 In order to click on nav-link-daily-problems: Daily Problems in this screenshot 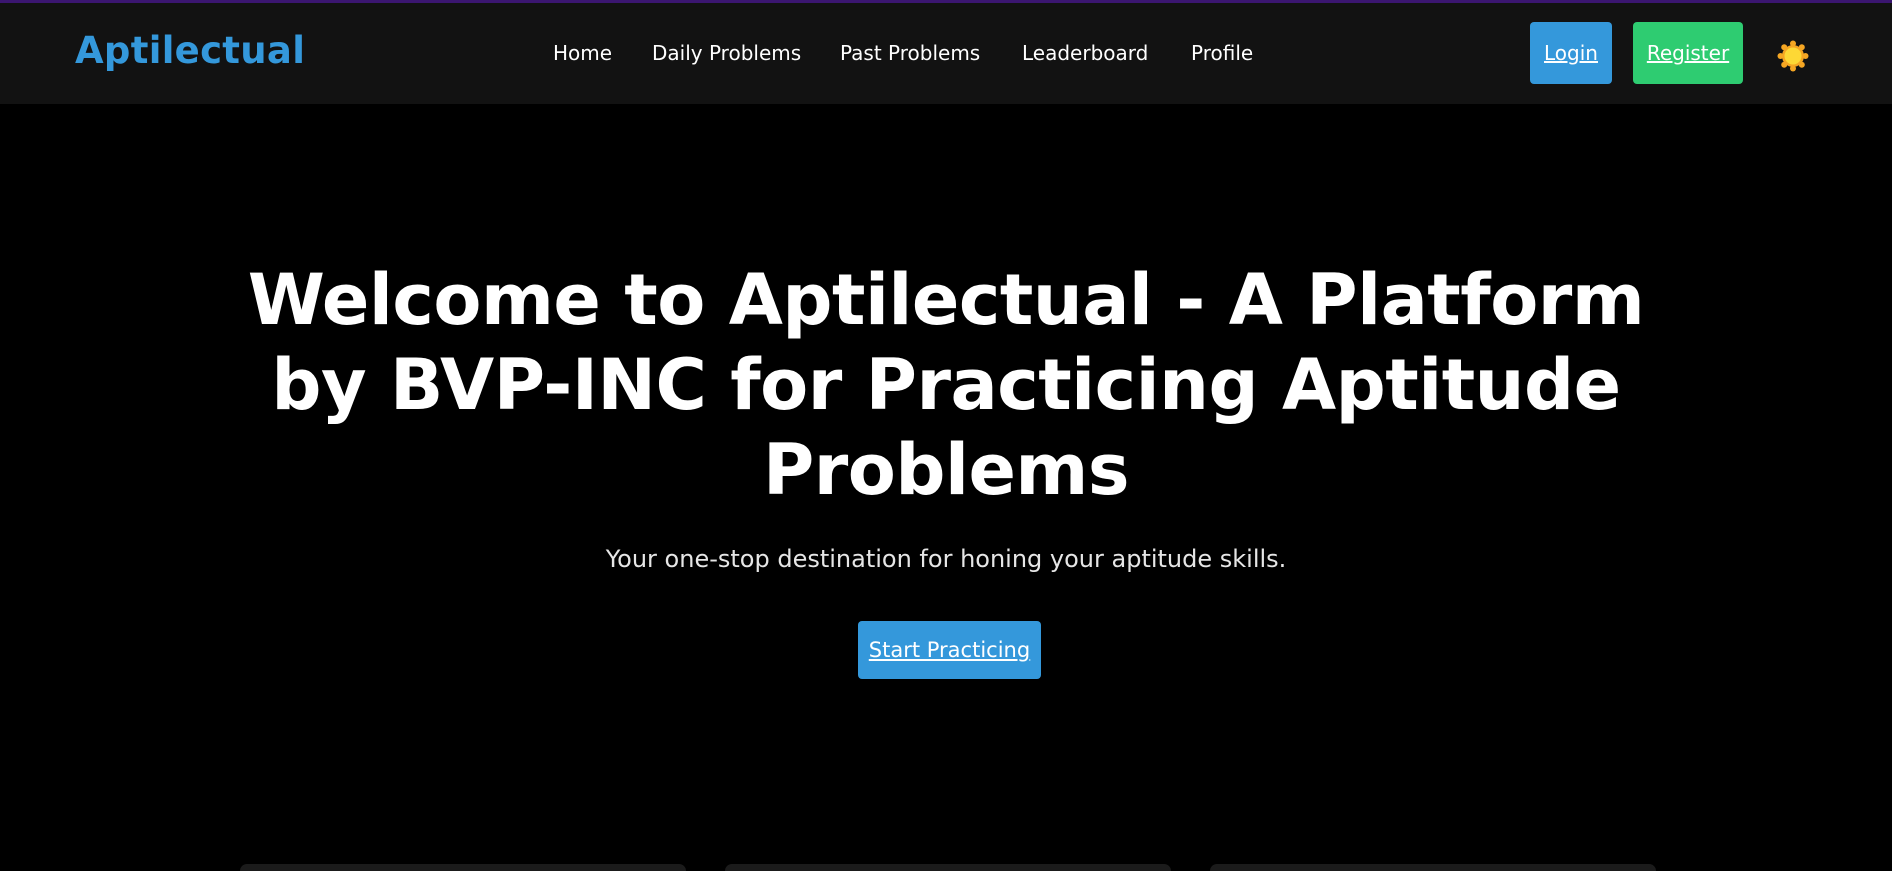, I will do `click(726, 53)`.